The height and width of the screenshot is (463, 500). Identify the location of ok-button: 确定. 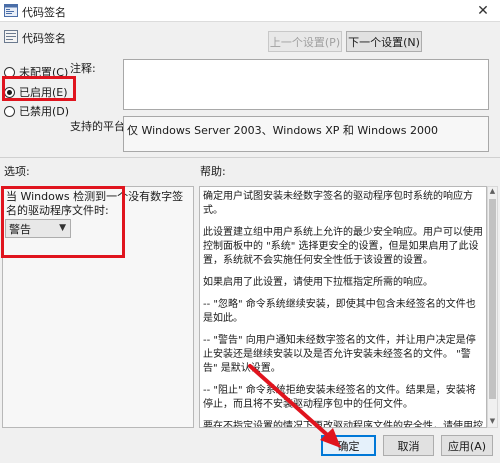
(348, 445).